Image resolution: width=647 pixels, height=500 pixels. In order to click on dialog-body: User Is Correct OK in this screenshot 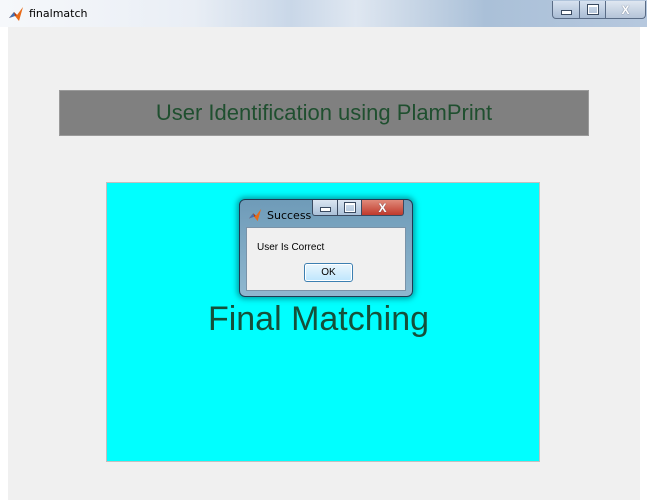, I will do `click(326, 259)`.